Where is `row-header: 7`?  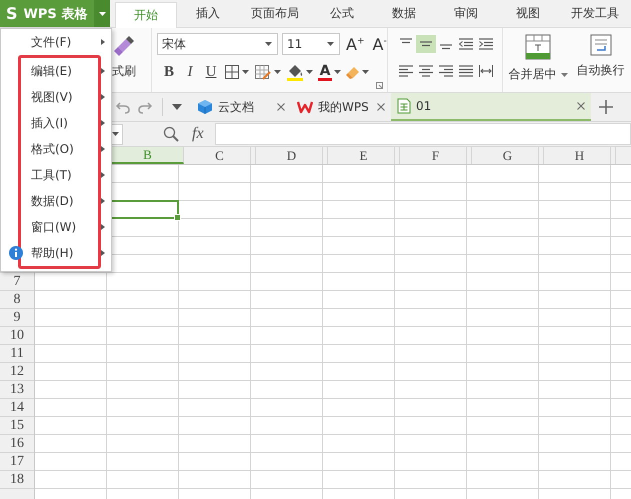 row-header: 7 is located at coordinates (17, 282).